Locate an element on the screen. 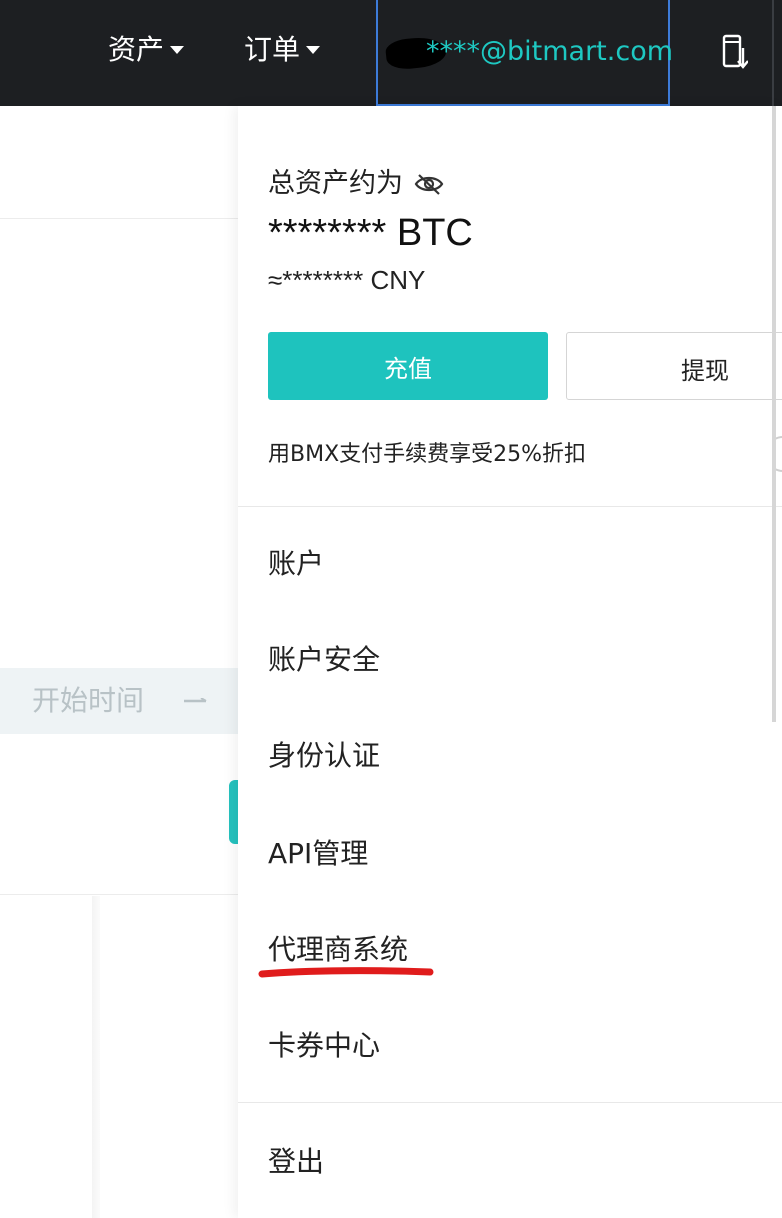 The height and width of the screenshot is (1218, 782). withdraw-button: 提现 is located at coordinates (674, 366).